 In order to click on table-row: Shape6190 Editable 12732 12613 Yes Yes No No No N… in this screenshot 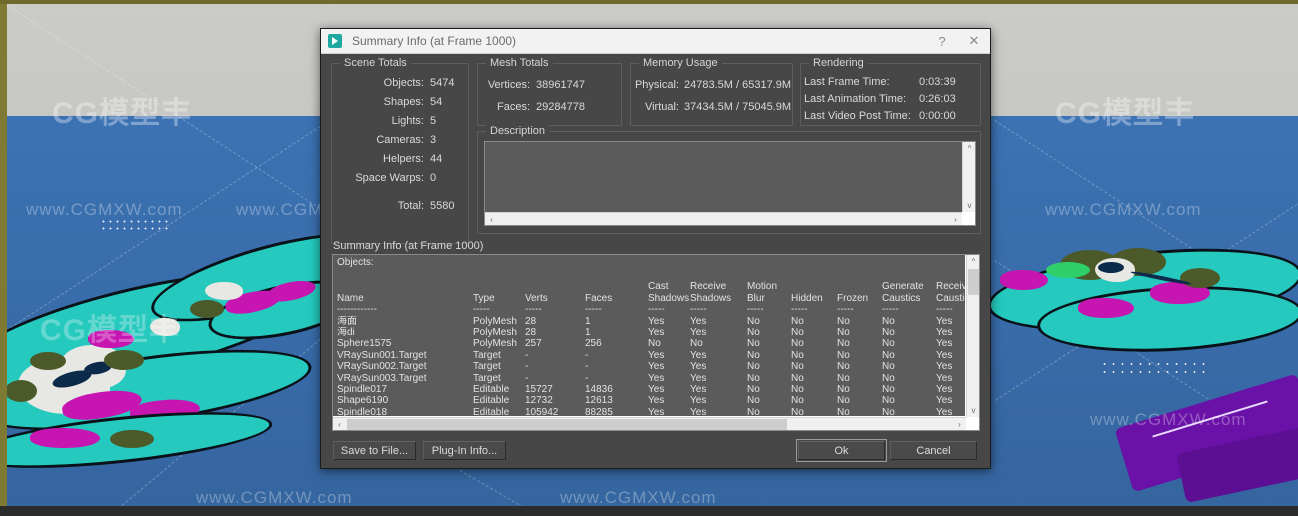, I will do `click(651, 400)`.